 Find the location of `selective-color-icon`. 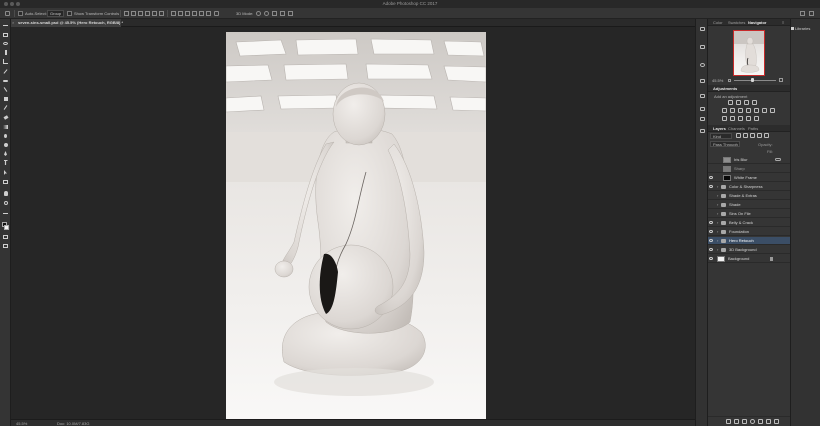

selective-color-icon is located at coordinates (748, 118).